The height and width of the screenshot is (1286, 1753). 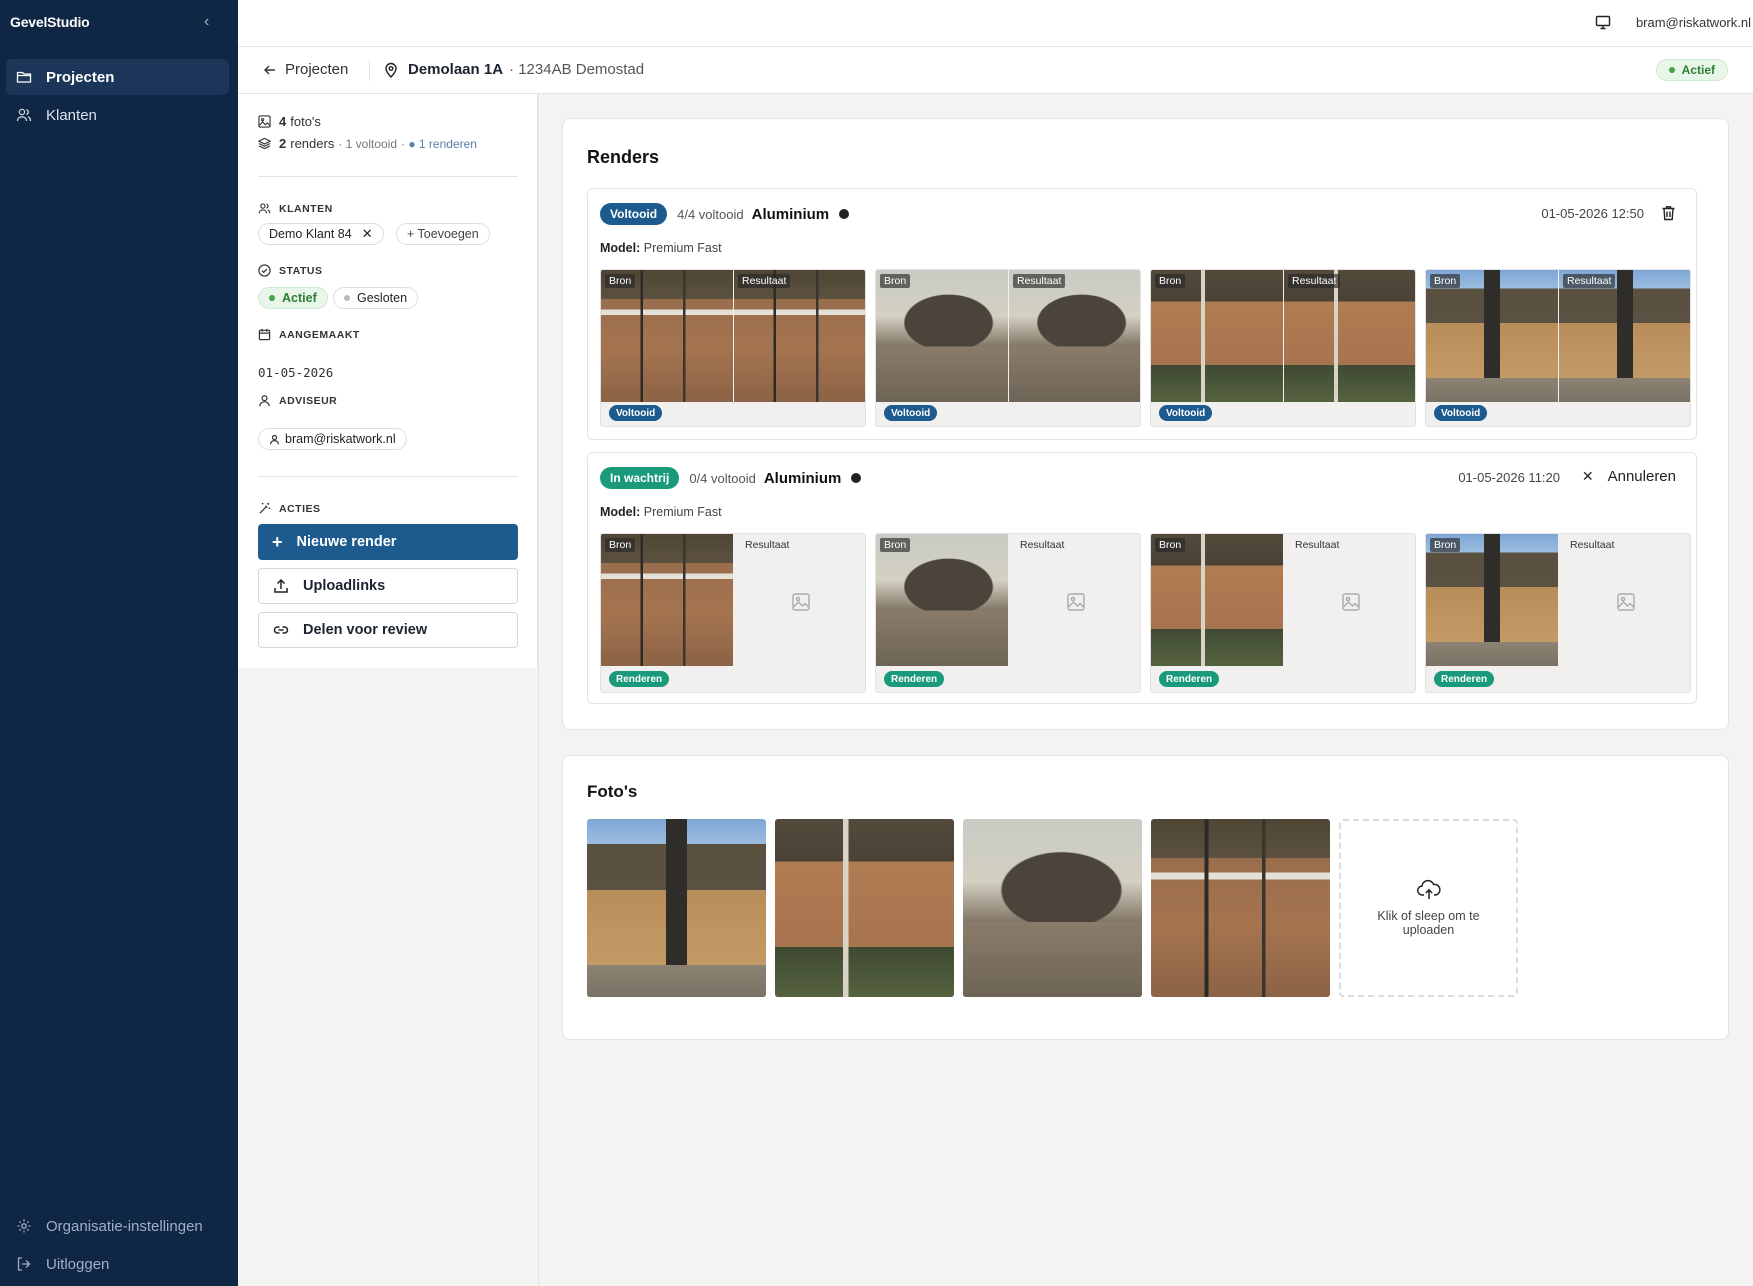 What do you see at coordinates (388, 586) in the screenshot?
I see `uploadlinks-button: Uploadlinks` at bounding box center [388, 586].